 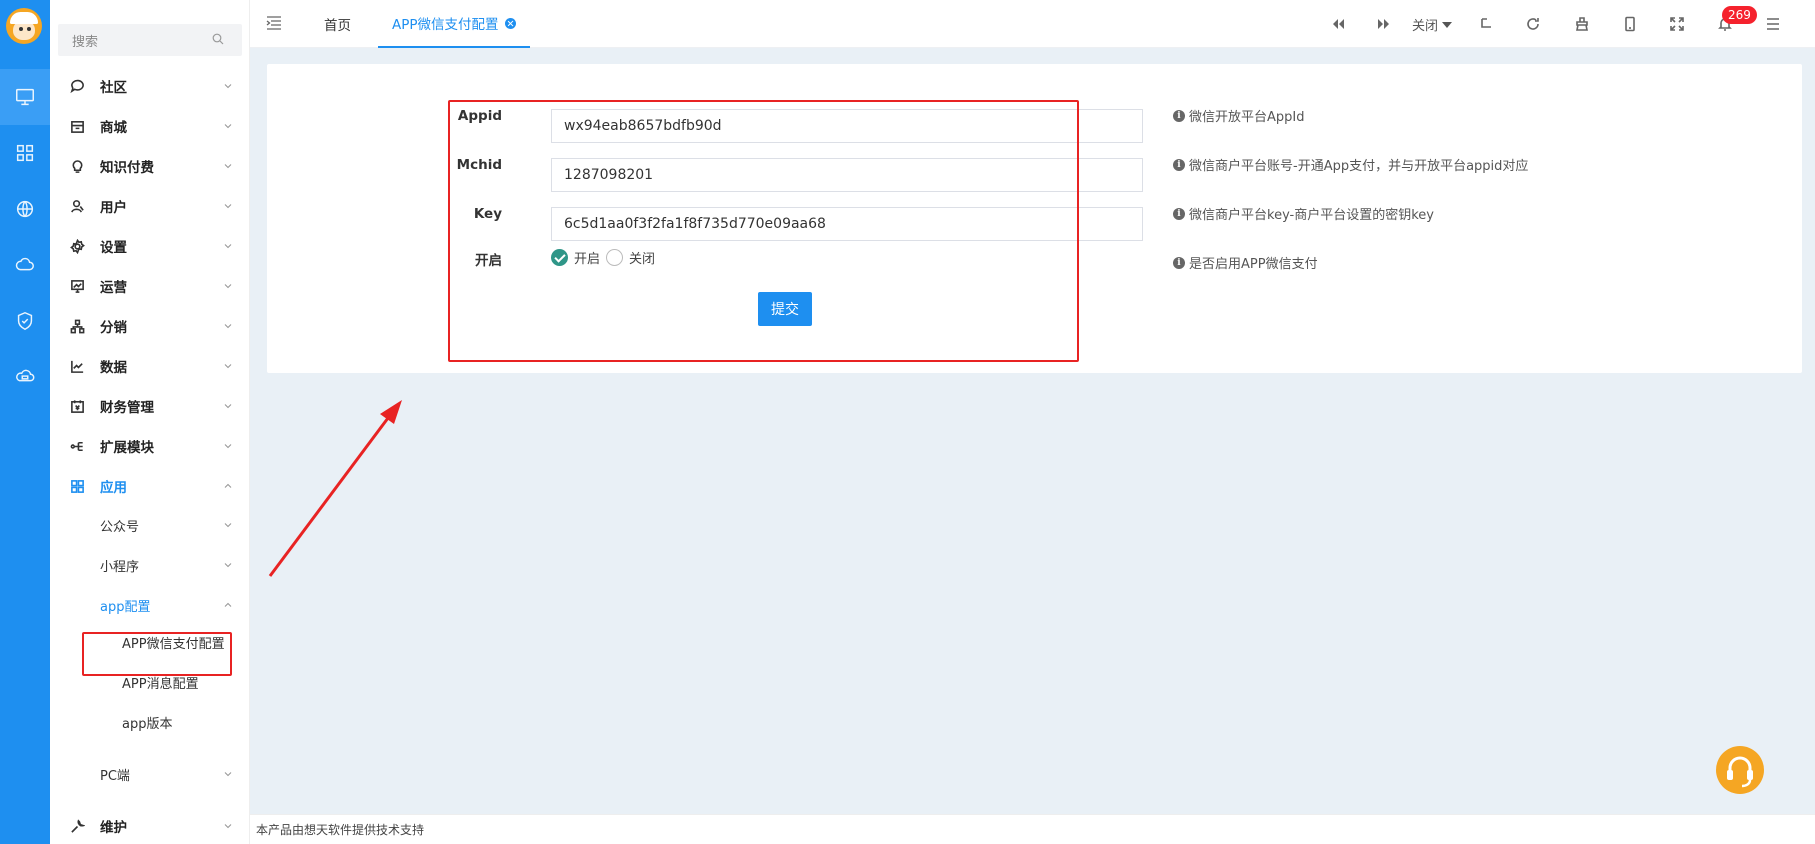 I want to click on return-icon, so click(x=1486, y=24).